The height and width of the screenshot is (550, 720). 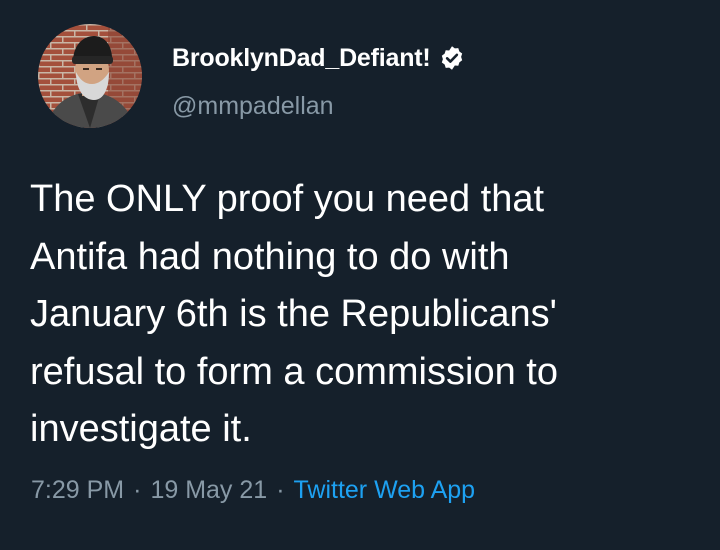 I want to click on tweet-text-line: Antifa had nothing to do with, so click(x=270, y=256).